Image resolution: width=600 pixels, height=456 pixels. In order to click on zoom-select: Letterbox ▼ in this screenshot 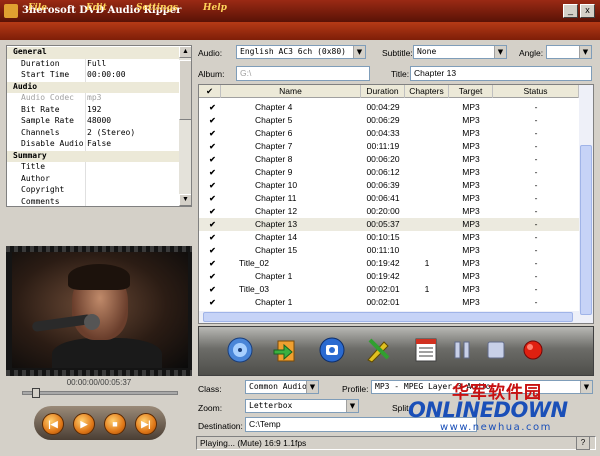, I will do `click(302, 406)`.